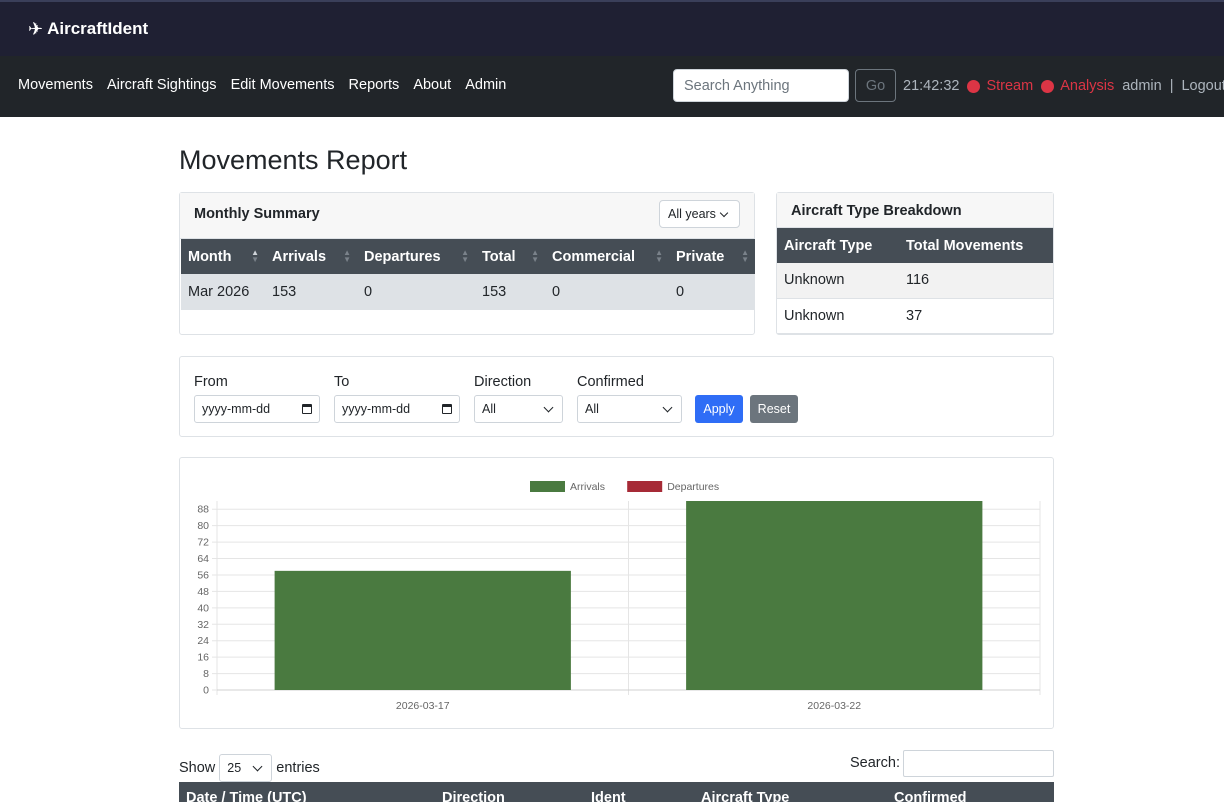 Image resolution: width=1224 pixels, height=802 pixels. I want to click on table-row: Unknown 116, so click(915, 281).